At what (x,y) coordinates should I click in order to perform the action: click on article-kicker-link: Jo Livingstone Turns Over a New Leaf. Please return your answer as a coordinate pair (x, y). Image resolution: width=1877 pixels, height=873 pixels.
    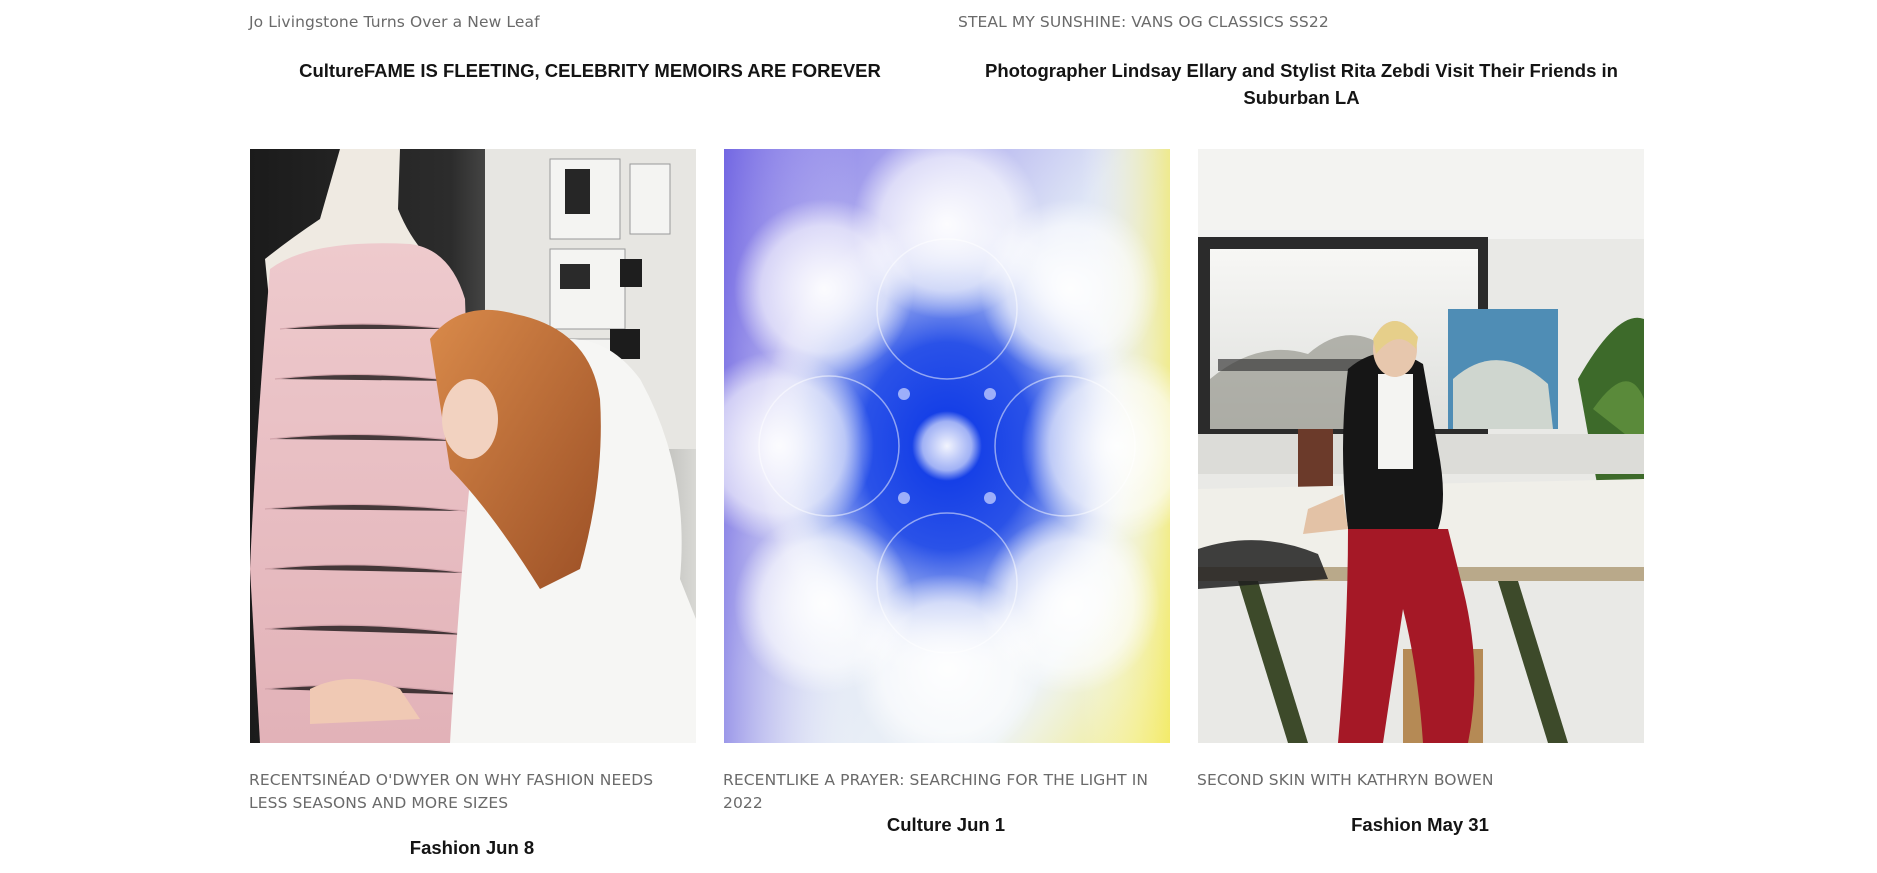
    Looking at the image, I should click on (394, 22).